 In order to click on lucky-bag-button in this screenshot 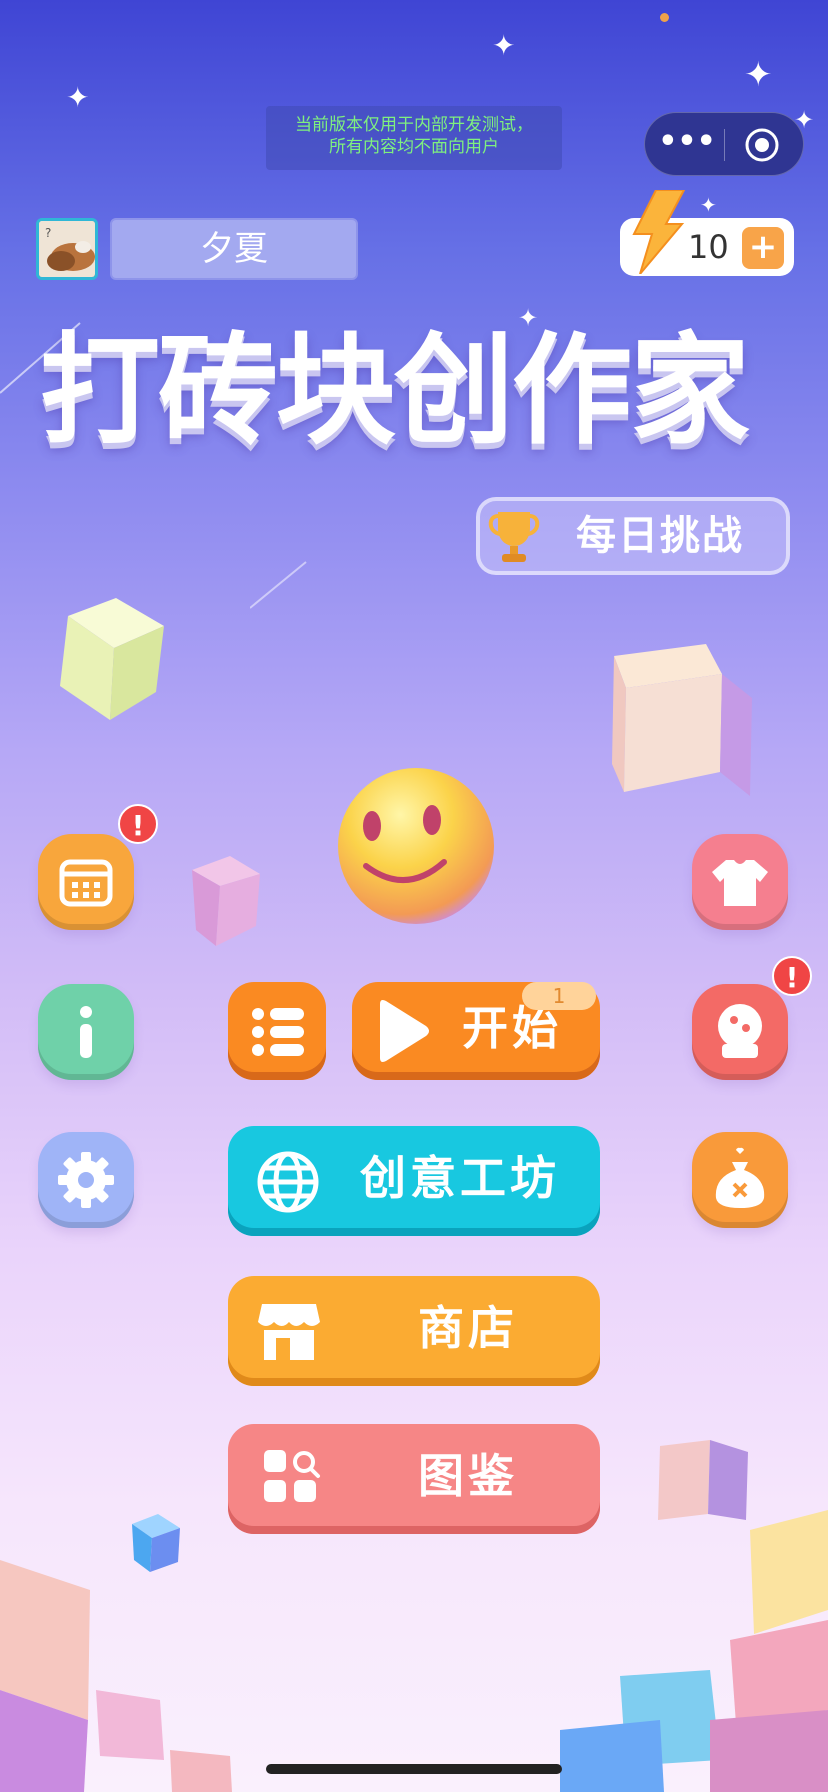, I will do `click(740, 1180)`.